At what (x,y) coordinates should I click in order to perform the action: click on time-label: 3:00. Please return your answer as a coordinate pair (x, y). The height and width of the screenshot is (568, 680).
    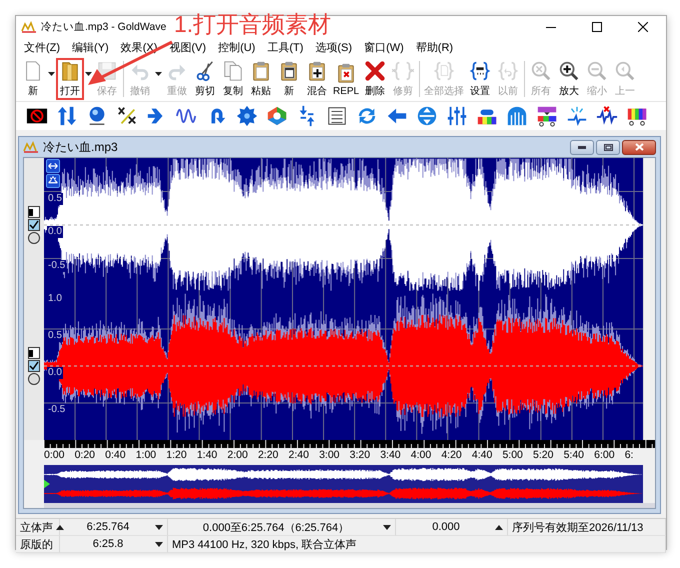
    Looking at the image, I should click on (329, 455).